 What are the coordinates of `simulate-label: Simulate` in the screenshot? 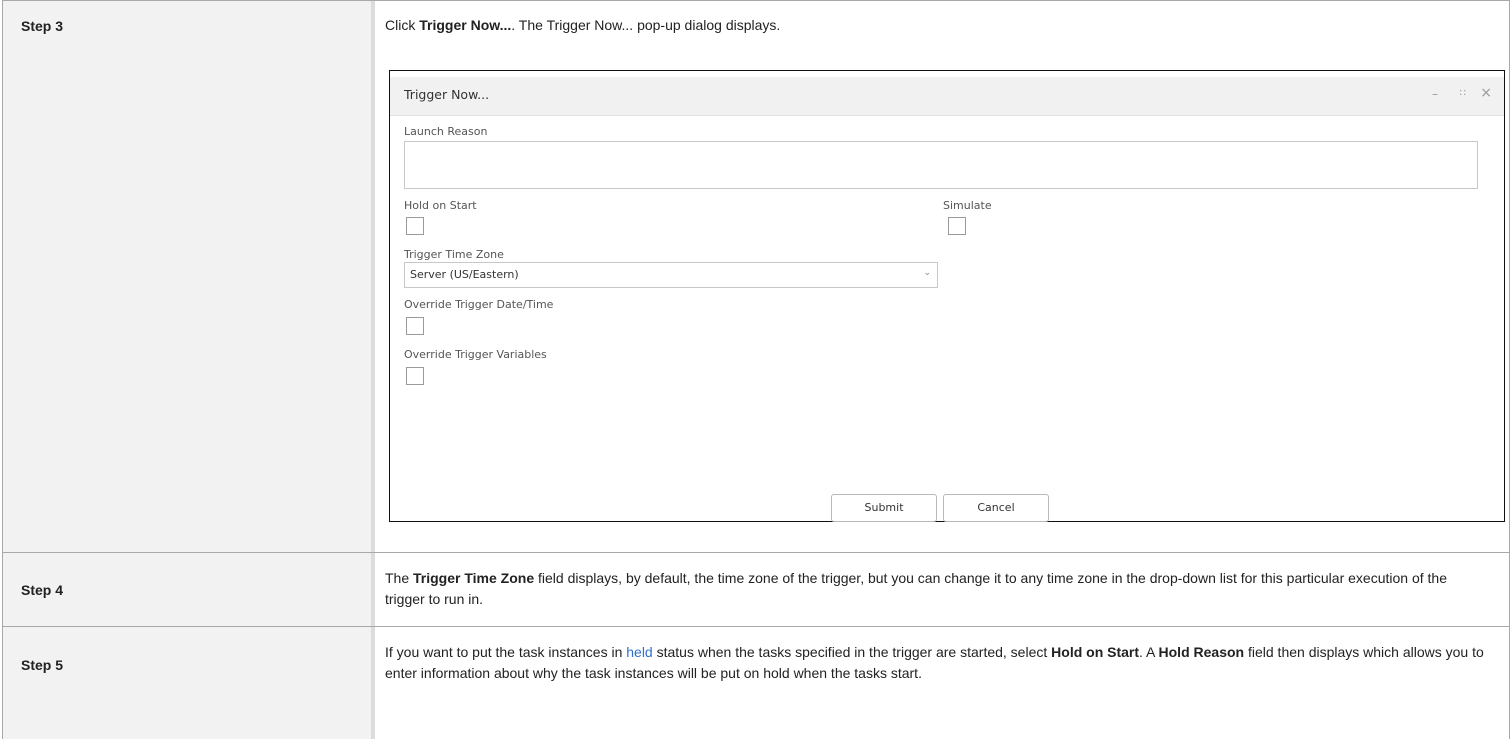 It's located at (967, 205).